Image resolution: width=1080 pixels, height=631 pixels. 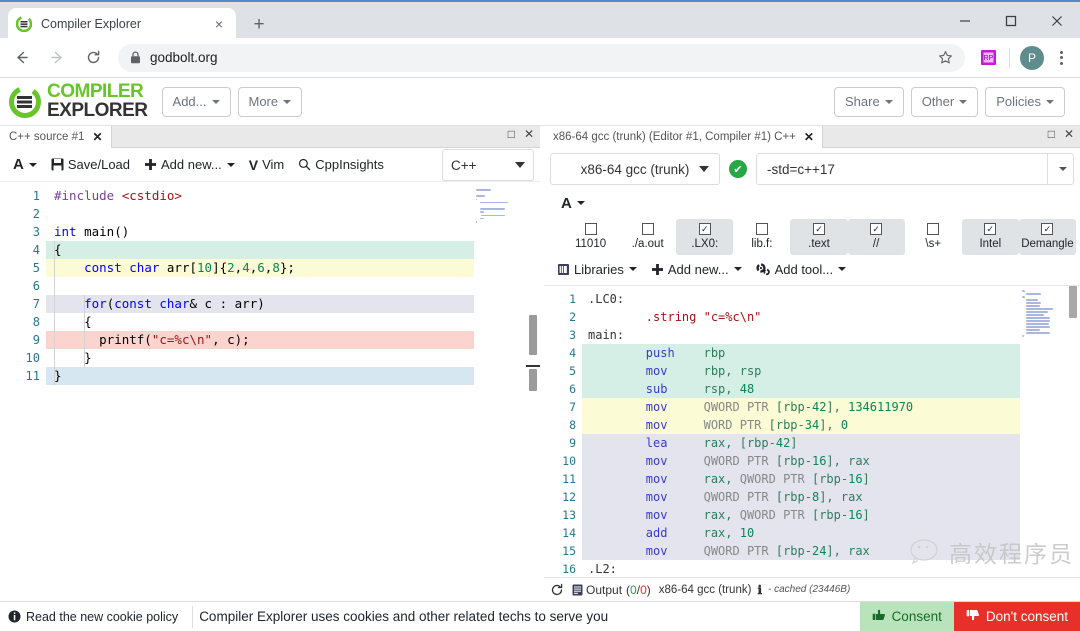 What do you see at coordinates (90, 165) in the screenshot?
I see `save-load-button: Save/Load` at bounding box center [90, 165].